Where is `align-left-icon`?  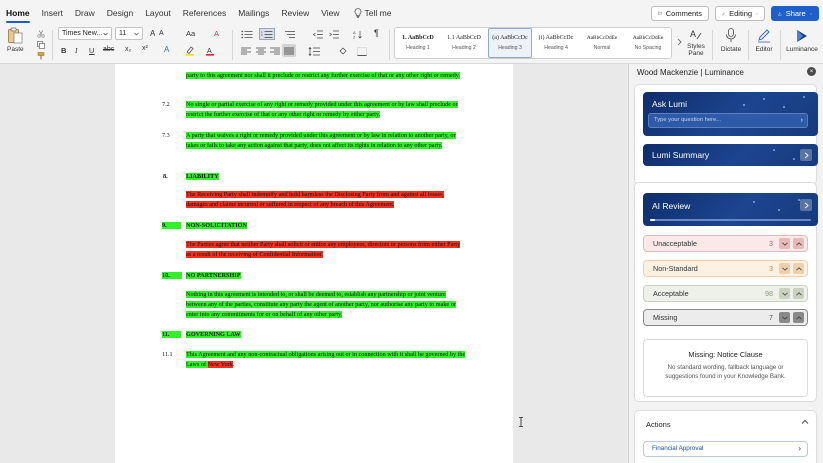 align-left-icon is located at coordinates (246, 51).